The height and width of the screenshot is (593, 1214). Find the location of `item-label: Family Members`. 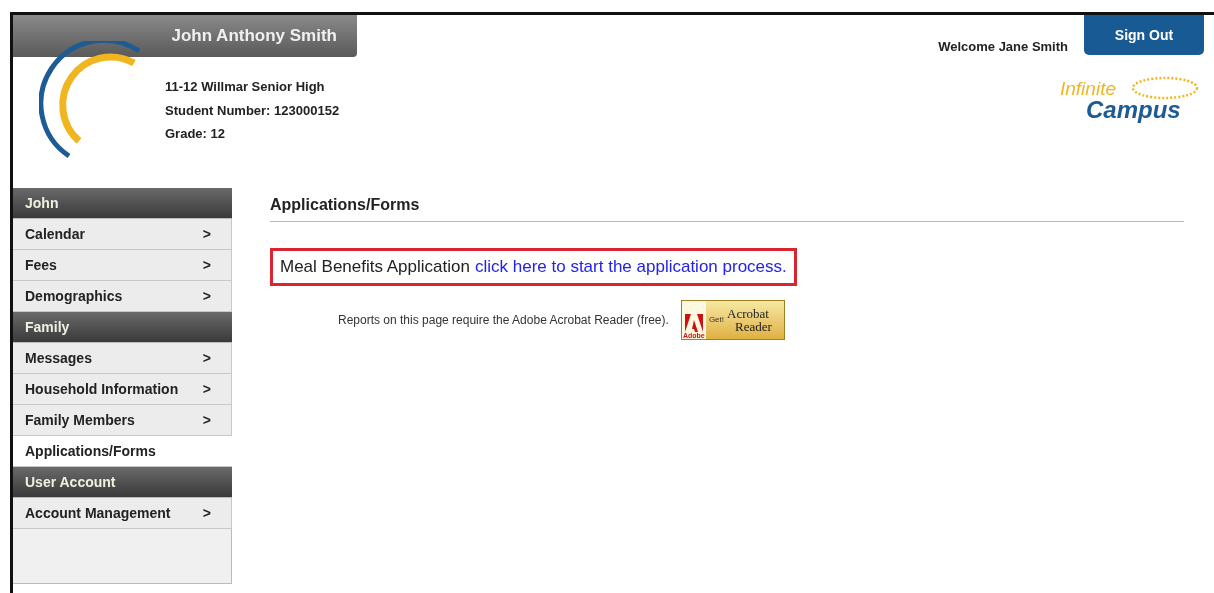

item-label: Family Members is located at coordinates (80, 420).